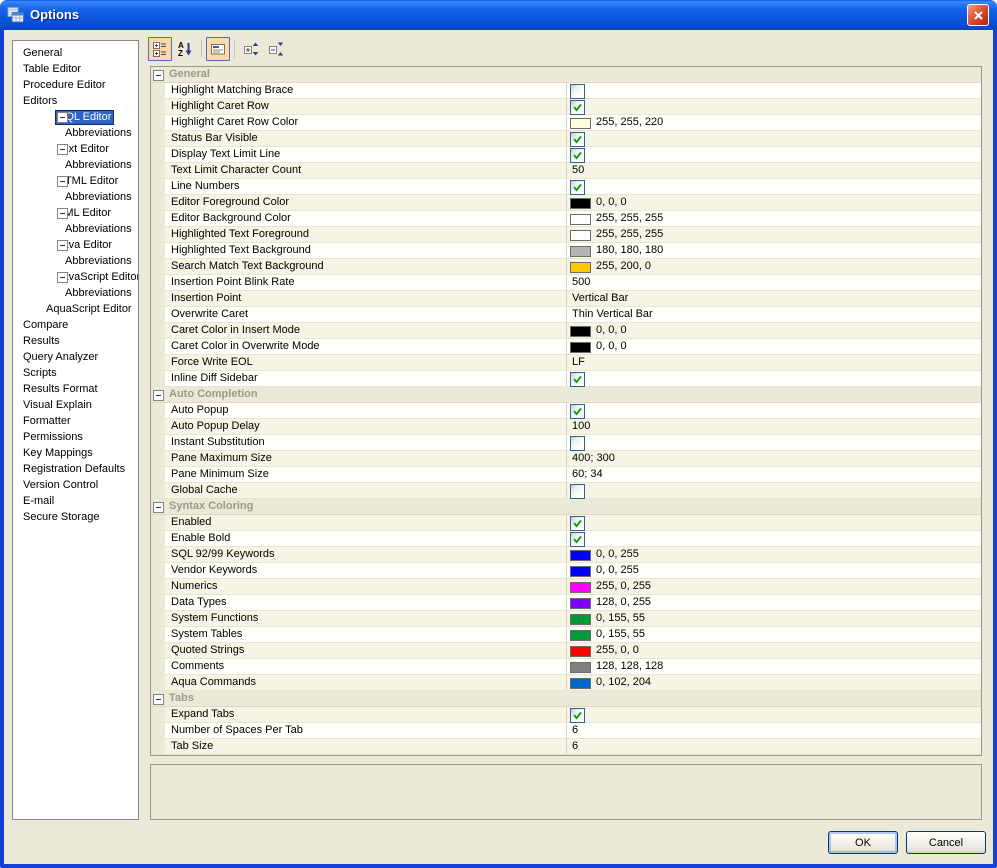 The height and width of the screenshot is (868, 997). Describe the element at coordinates (75, 213) in the screenshot. I see `sidebar-item-xml-editor: XML Editor` at that location.